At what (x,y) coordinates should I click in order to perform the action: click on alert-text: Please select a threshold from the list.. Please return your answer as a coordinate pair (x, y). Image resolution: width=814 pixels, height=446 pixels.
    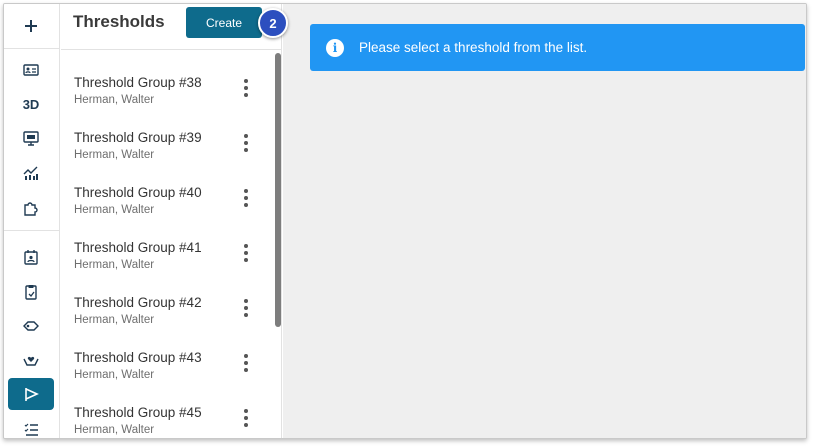
    Looking at the image, I should click on (473, 47).